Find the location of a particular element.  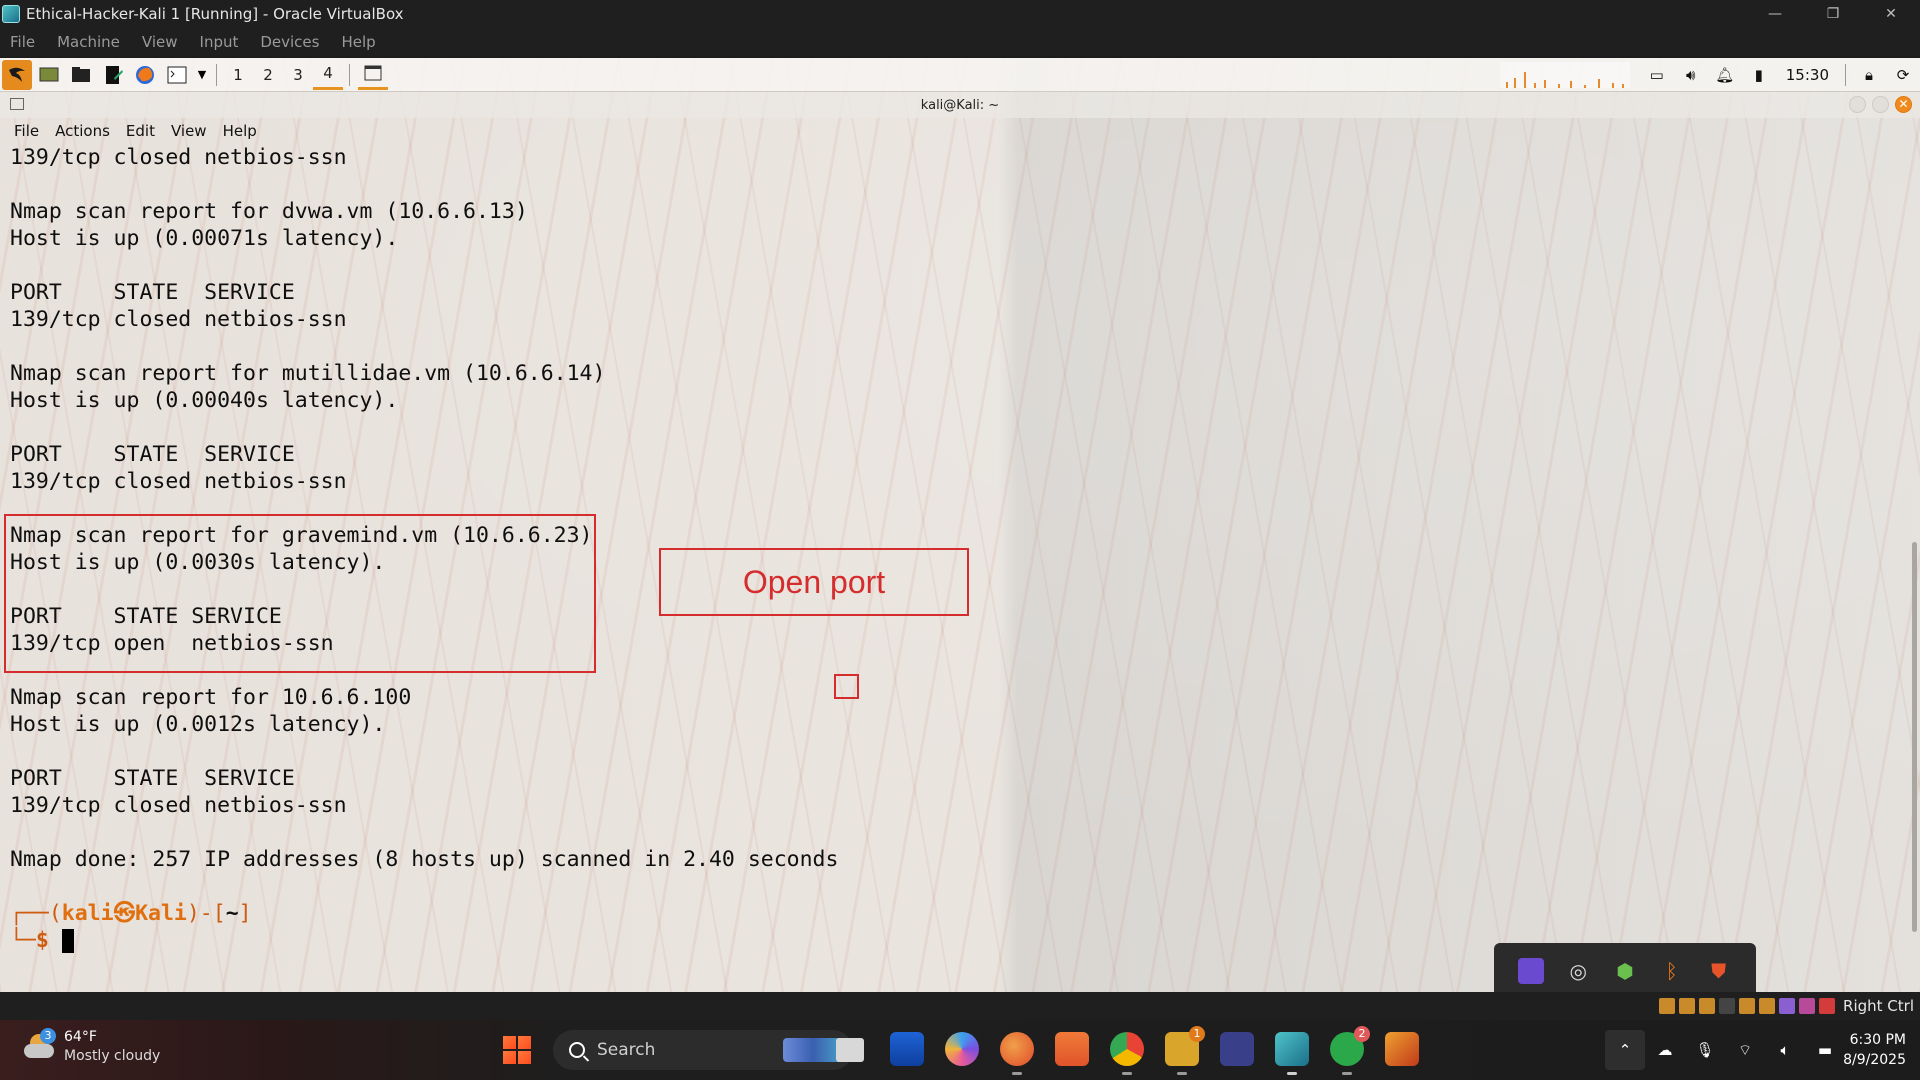

show-desktop-button is located at coordinates (49, 75).